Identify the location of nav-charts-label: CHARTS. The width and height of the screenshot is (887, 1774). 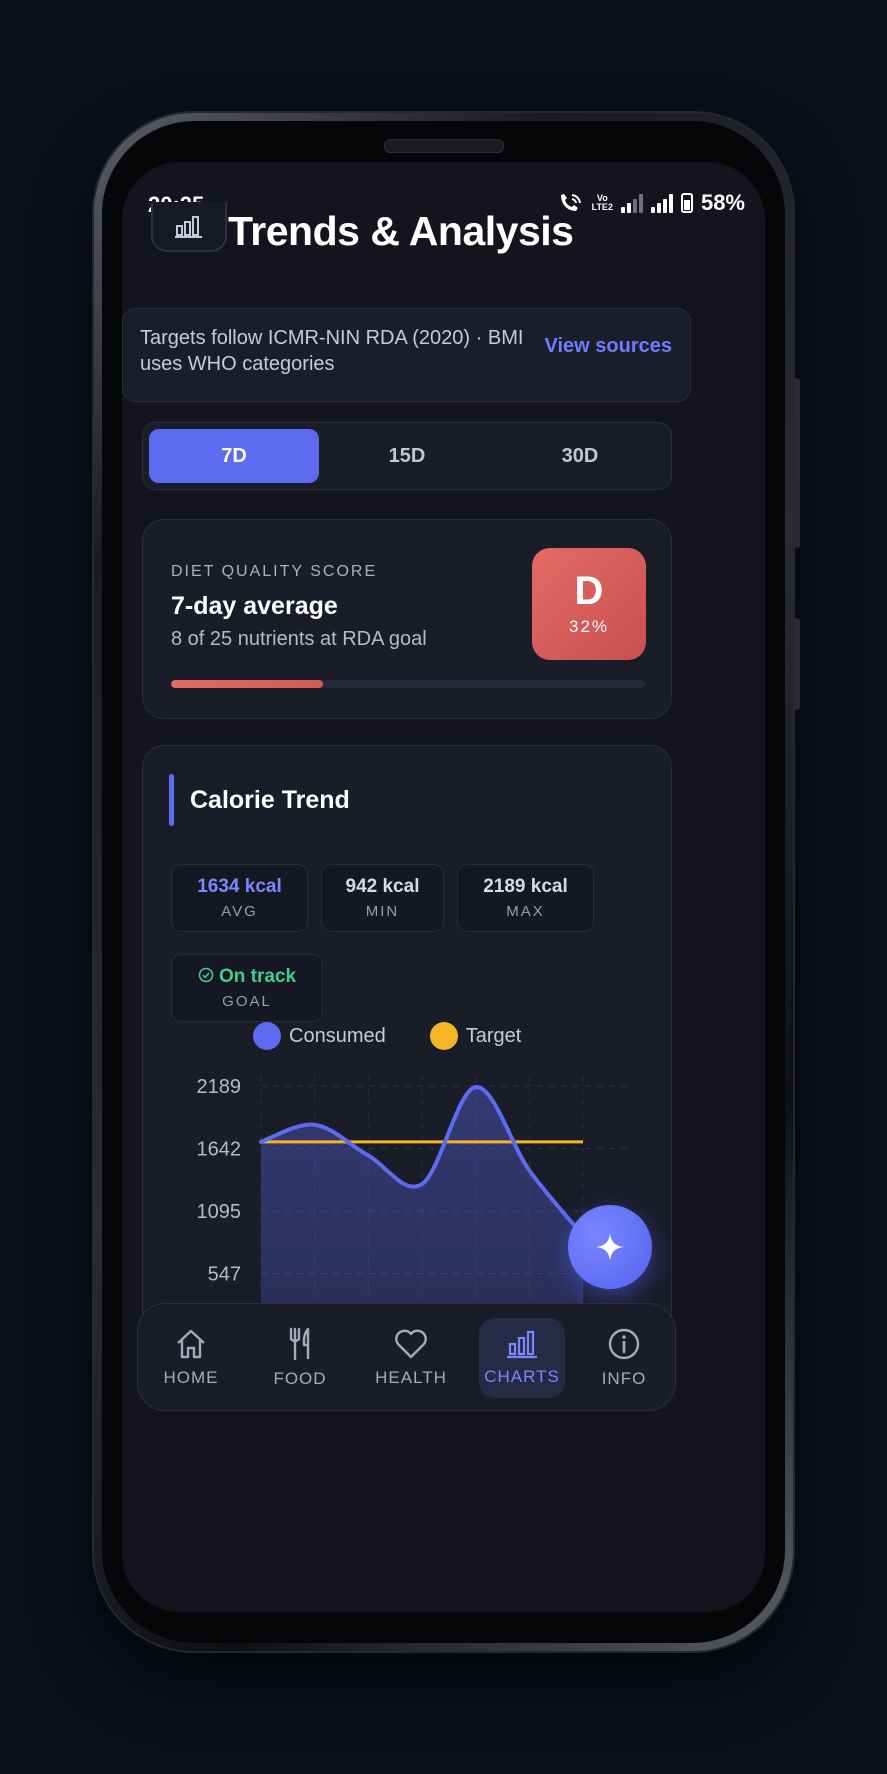
(522, 1376).